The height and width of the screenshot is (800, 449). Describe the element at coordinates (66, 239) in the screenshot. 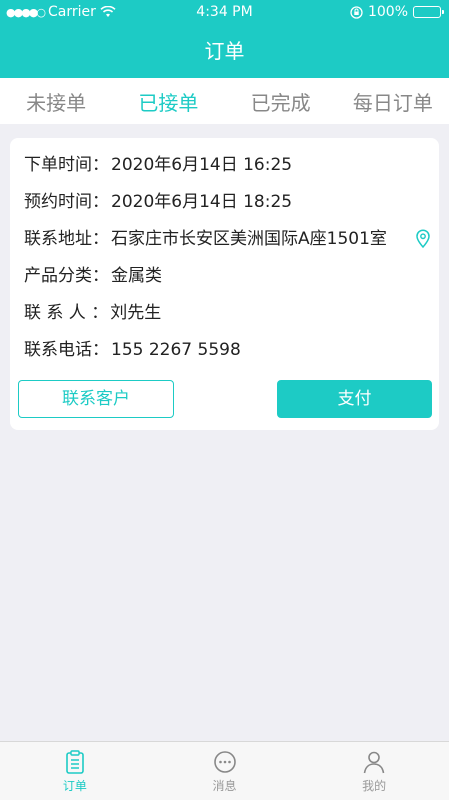

I see `address-label: 联系地址：` at that location.